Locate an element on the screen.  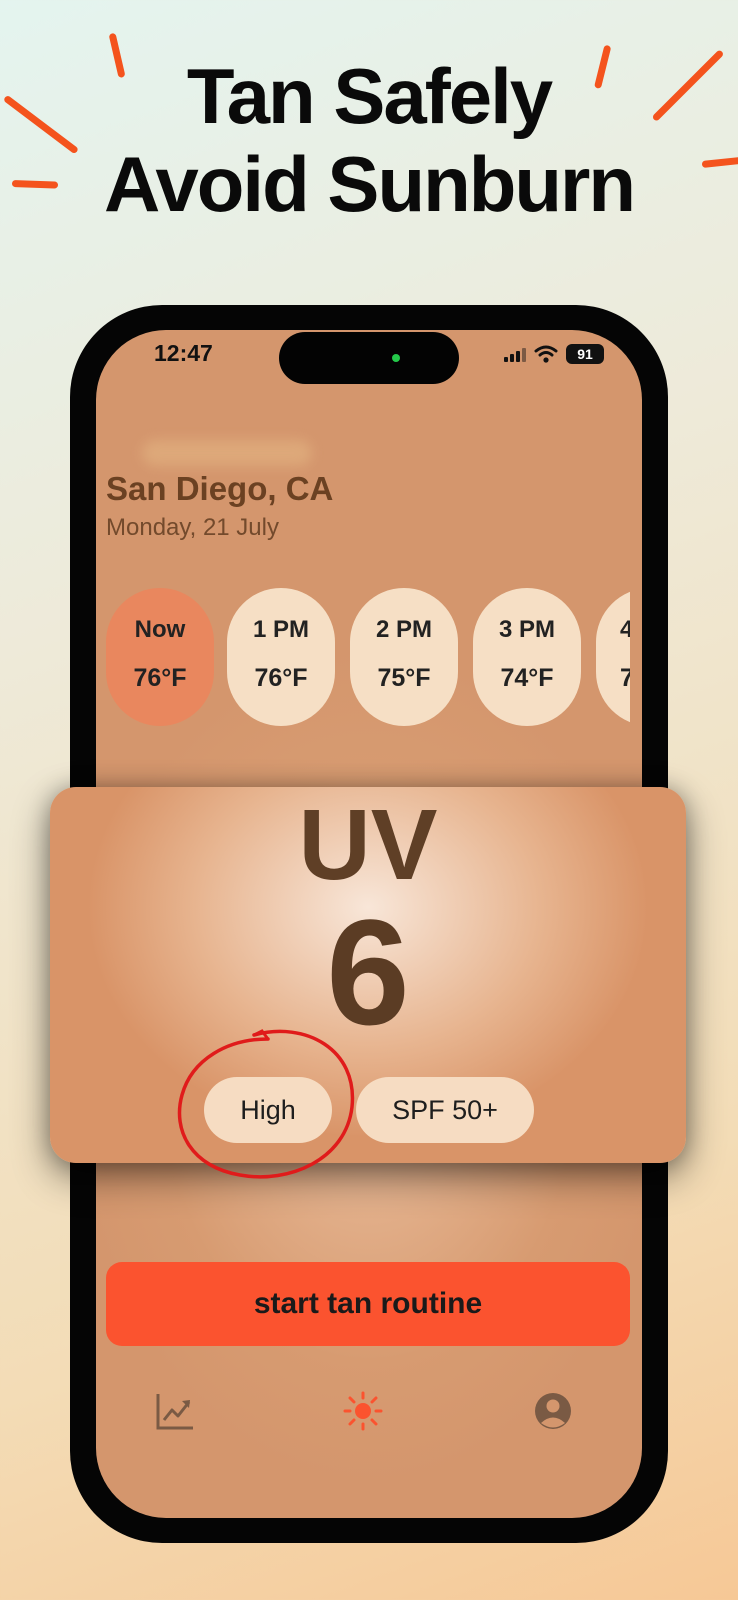
profile-icon is located at coordinates (553, 1411).